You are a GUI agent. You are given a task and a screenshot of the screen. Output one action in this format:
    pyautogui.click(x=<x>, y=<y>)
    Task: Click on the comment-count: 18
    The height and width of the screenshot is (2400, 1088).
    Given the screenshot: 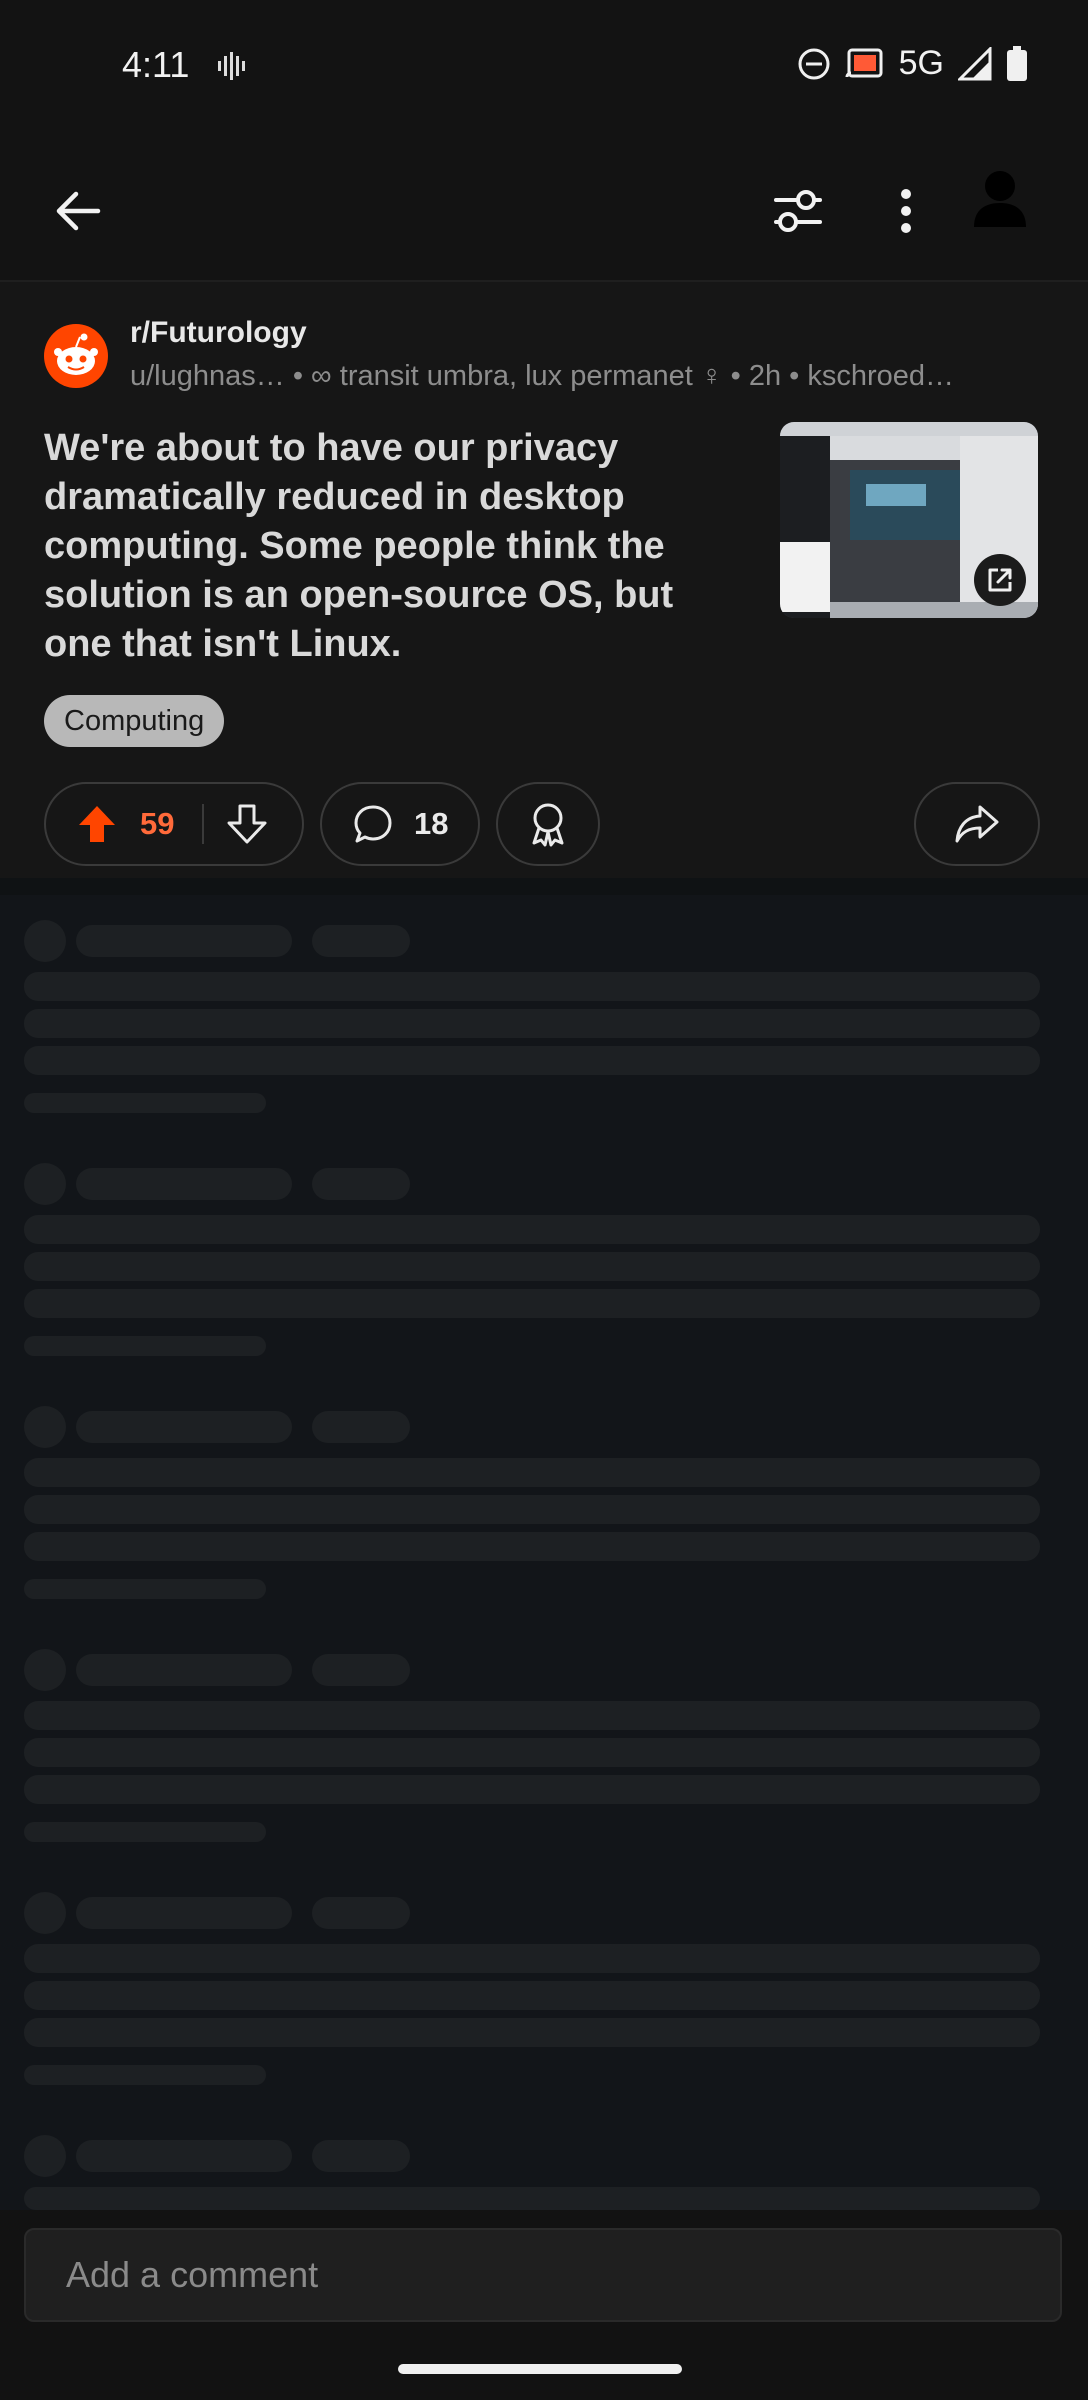 What is the action you would take?
    pyautogui.click(x=431, y=823)
    